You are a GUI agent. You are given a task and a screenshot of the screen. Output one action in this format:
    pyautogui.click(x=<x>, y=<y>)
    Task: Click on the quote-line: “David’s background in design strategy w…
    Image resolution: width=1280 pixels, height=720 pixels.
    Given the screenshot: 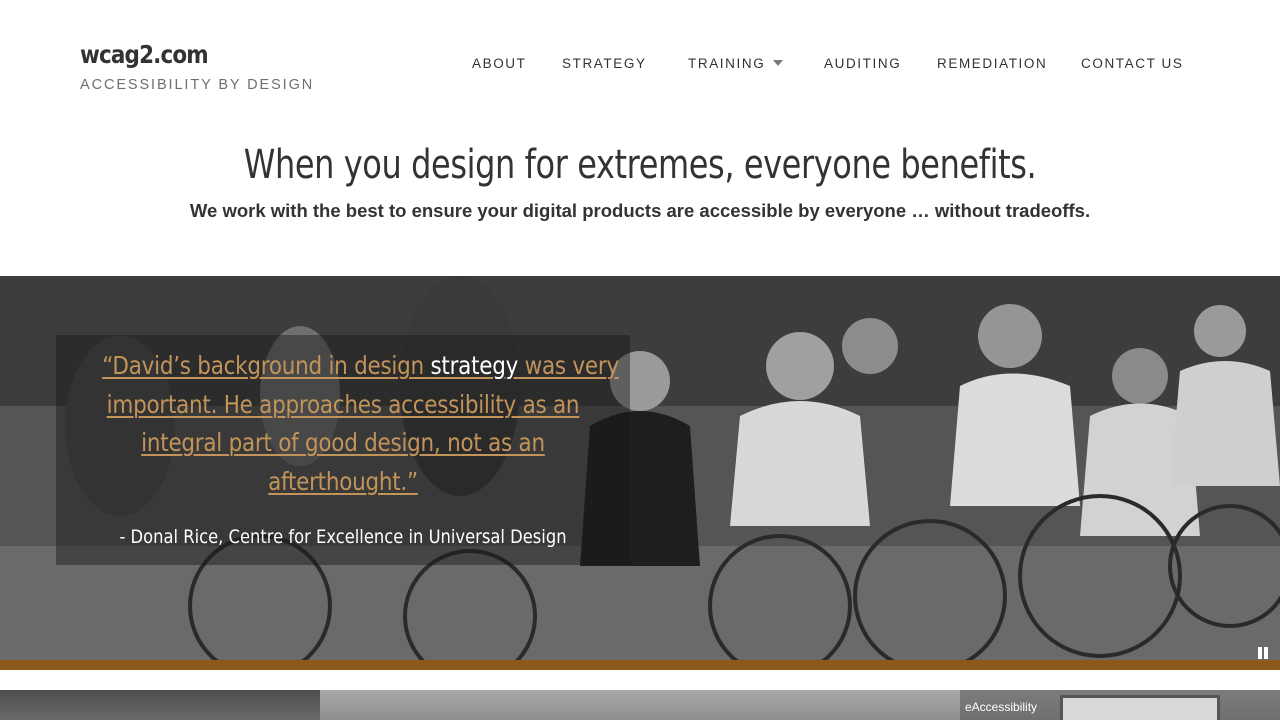 What is the action you would take?
    pyautogui.click(x=360, y=366)
    